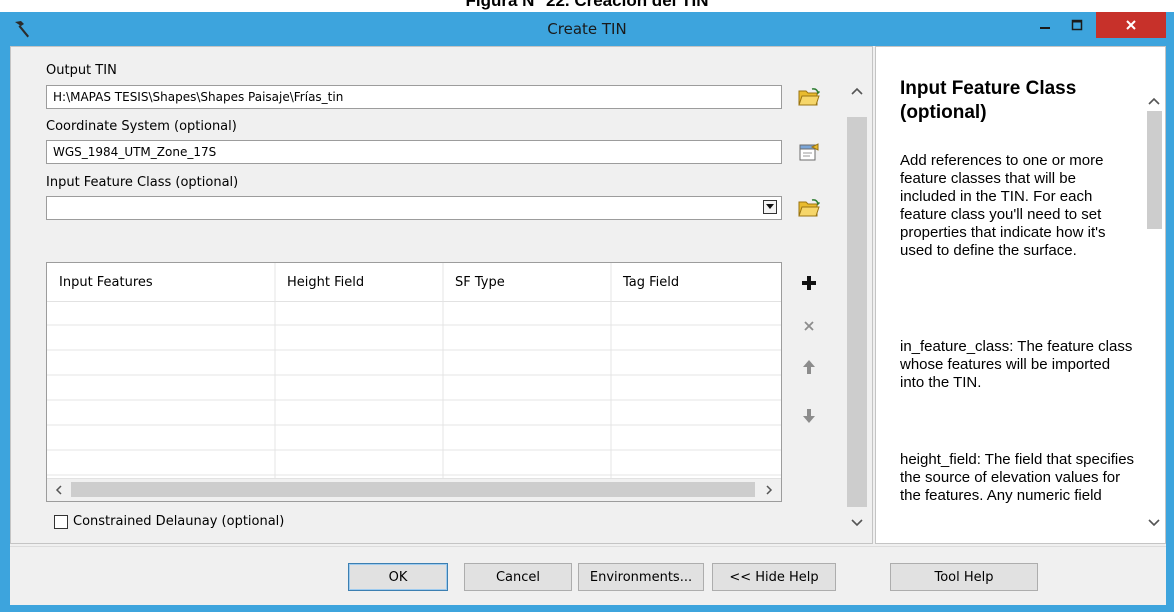 Image resolution: width=1174 pixels, height=612 pixels. I want to click on figure-caption: Figura N° 22. Creación del TIN, so click(587, 5).